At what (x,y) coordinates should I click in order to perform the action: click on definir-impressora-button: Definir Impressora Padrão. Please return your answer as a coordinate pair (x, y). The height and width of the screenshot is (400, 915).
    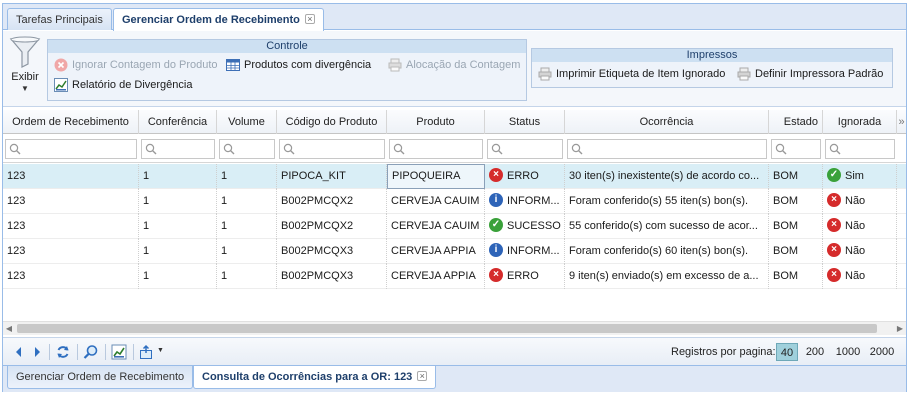
    Looking at the image, I should click on (810, 75).